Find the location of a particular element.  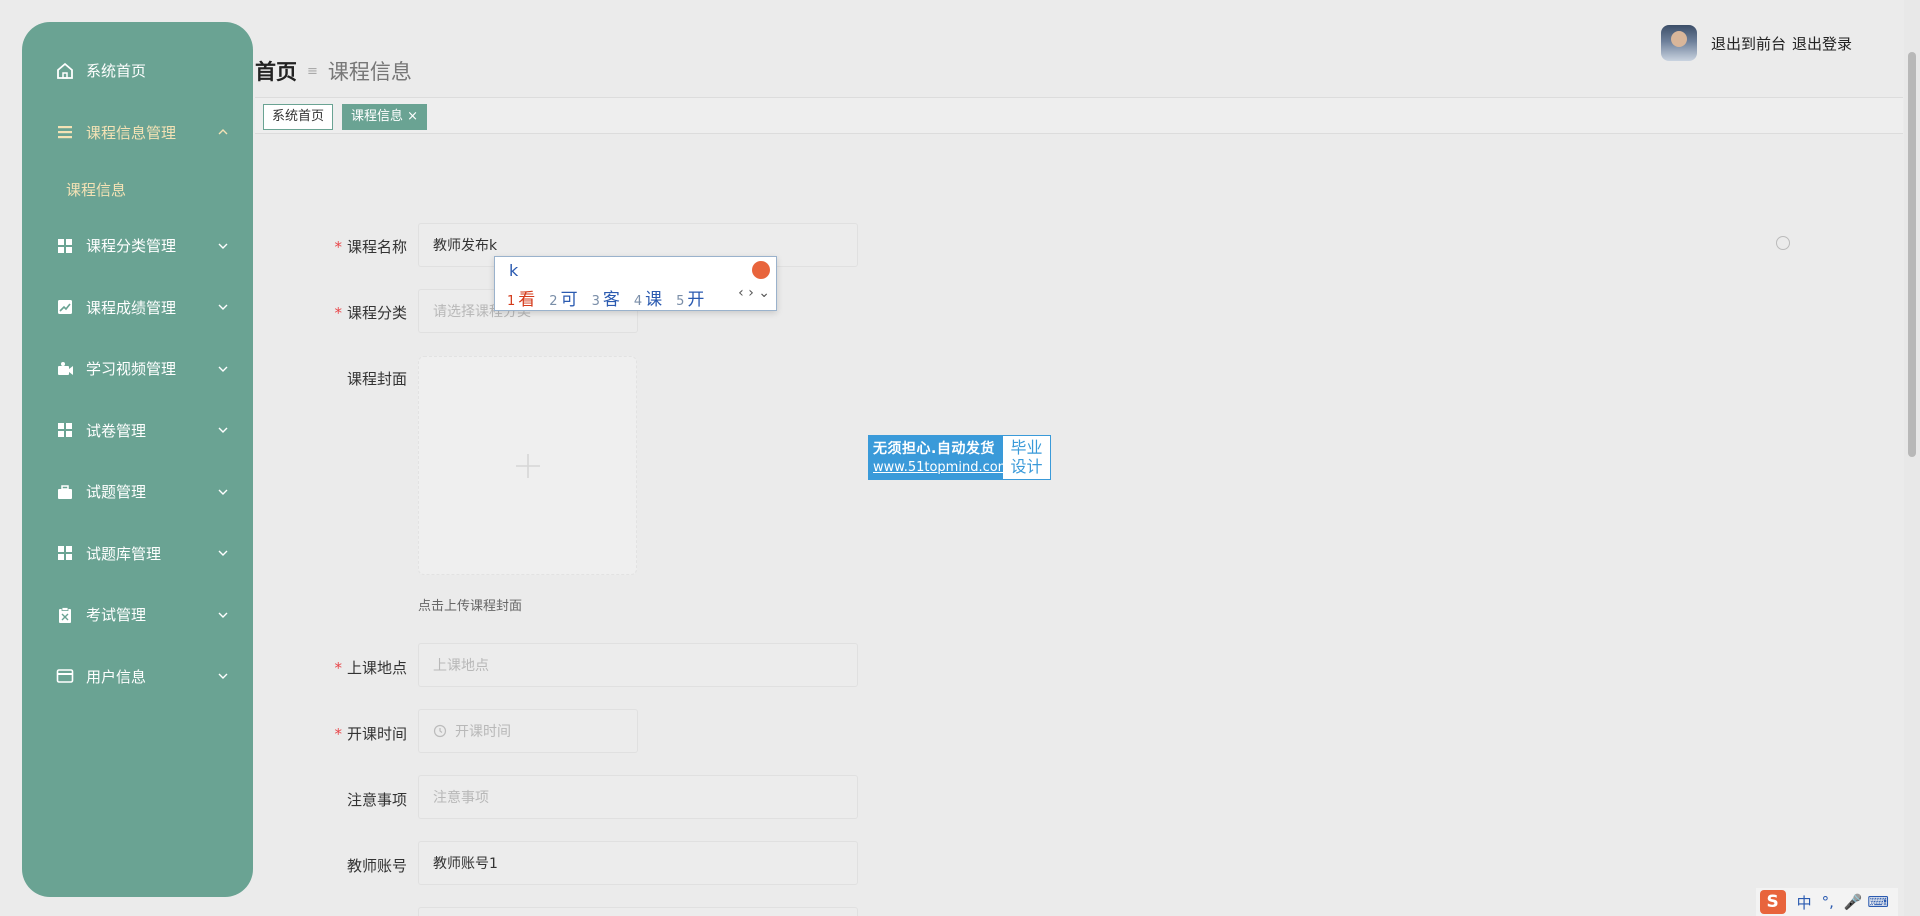

sidebar-item-score-mgmt: 课程成绩管理 is located at coordinates (137, 308).